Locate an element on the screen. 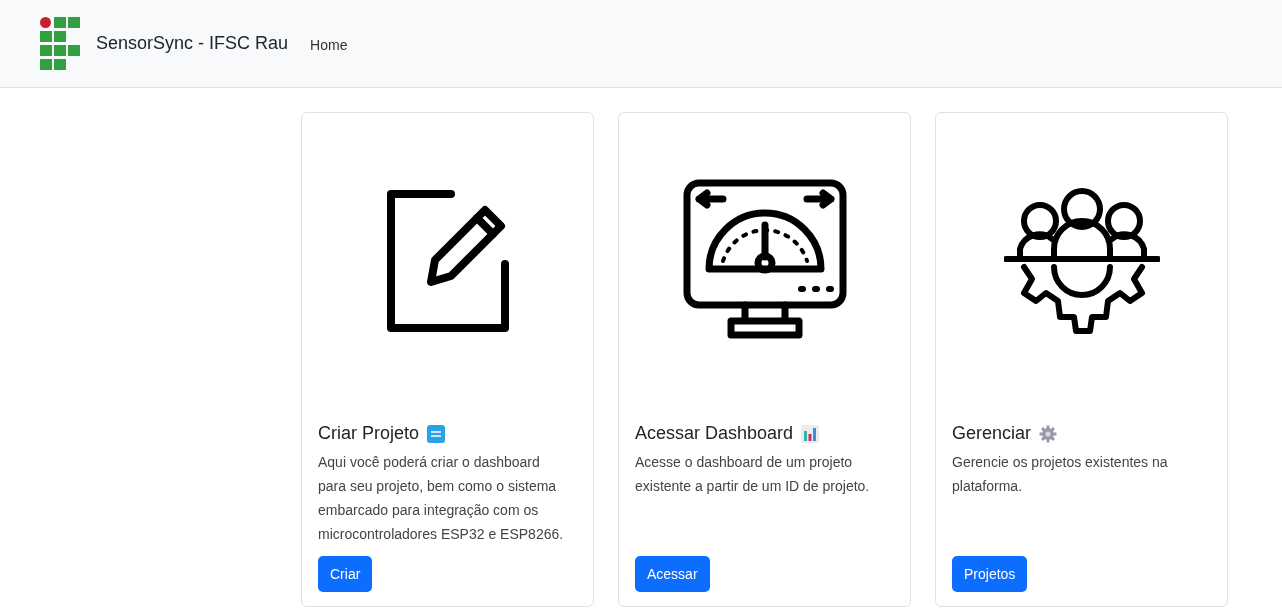 Image resolution: width=1282 pixels, height=608 pixels. nav-link: Home is located at coordinates (329, 43).